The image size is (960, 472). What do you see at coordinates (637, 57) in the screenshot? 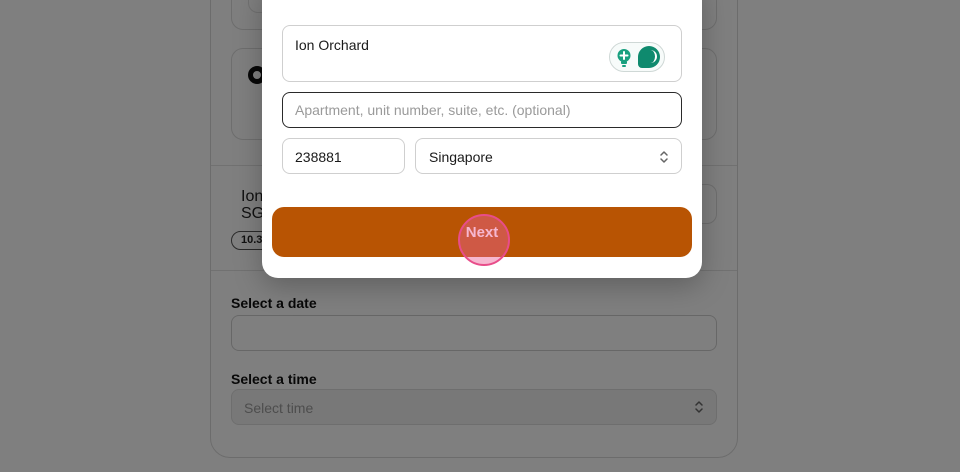
I see `address-assistant` at bounding box center [637, 57].